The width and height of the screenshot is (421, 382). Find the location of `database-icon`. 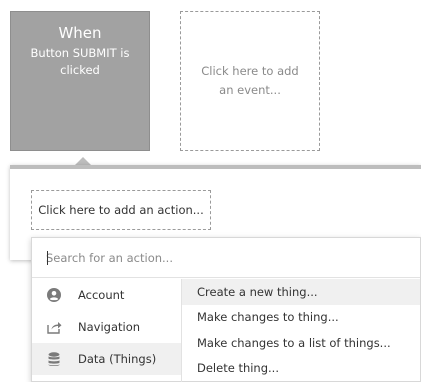

database-icon is located at coordinates (54, 359).